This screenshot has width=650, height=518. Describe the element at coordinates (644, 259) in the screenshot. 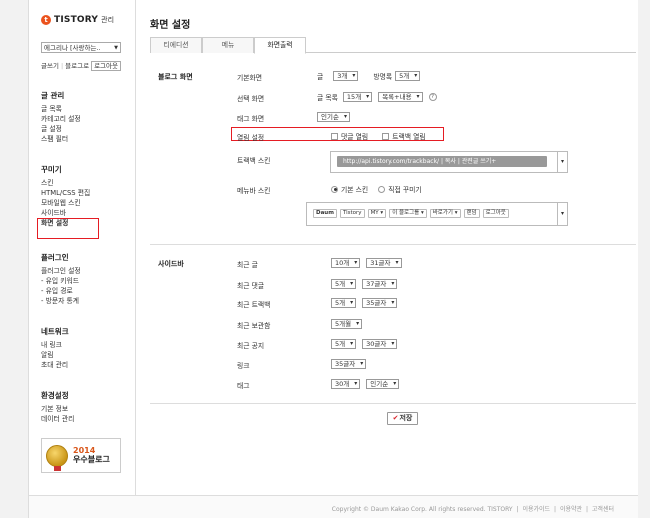

I see `page-scroll-gutter` at that location.